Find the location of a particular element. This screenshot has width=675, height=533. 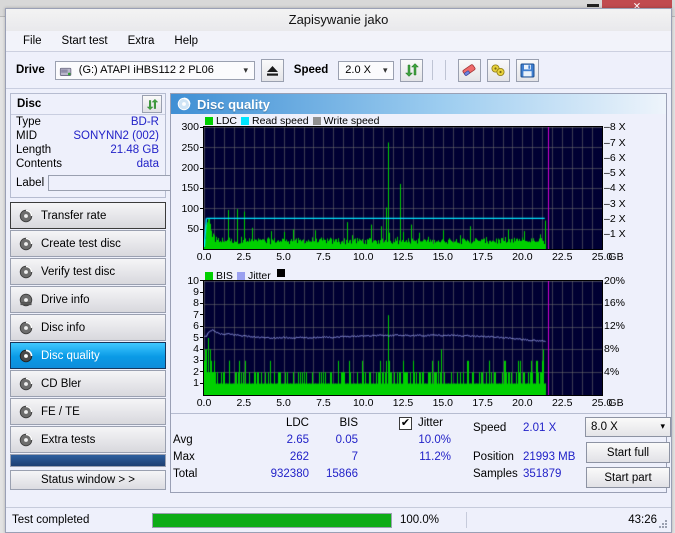

sidebar-gradient-bar is located at coordinates (88, 460).